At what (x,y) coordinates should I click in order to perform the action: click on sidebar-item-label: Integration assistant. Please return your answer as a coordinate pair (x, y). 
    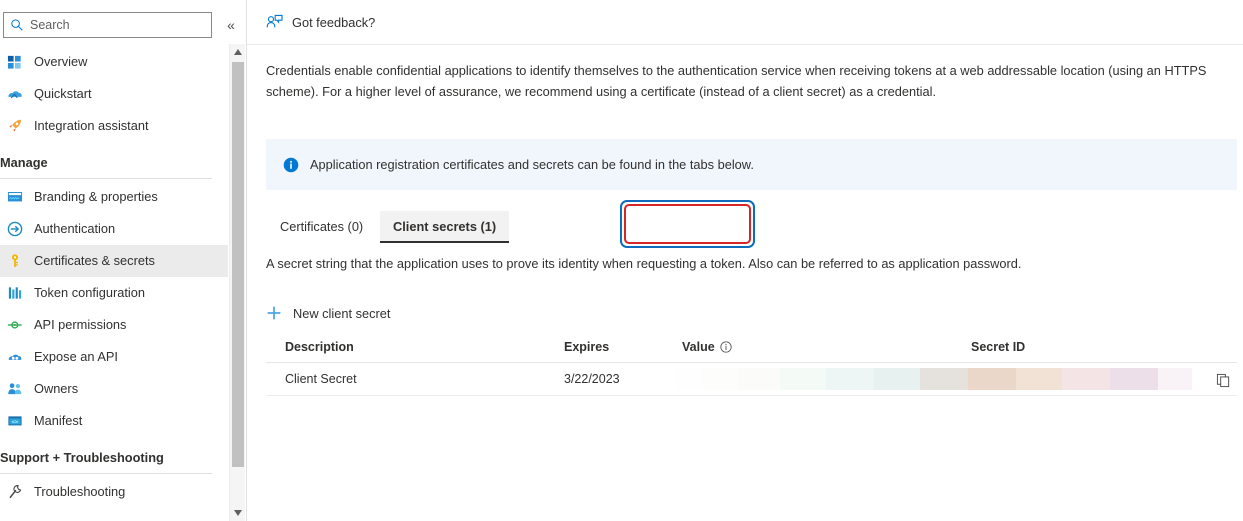
    Looking at the image, I should click on (91, 125).